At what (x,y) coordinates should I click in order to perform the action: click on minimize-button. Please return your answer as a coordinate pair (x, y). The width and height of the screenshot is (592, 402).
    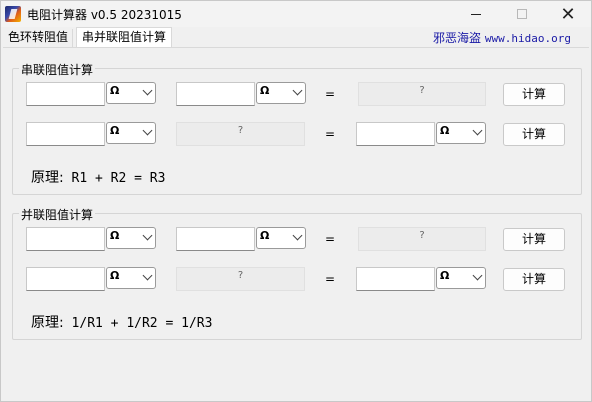
    Looking at the image, I should click on (476, 14).